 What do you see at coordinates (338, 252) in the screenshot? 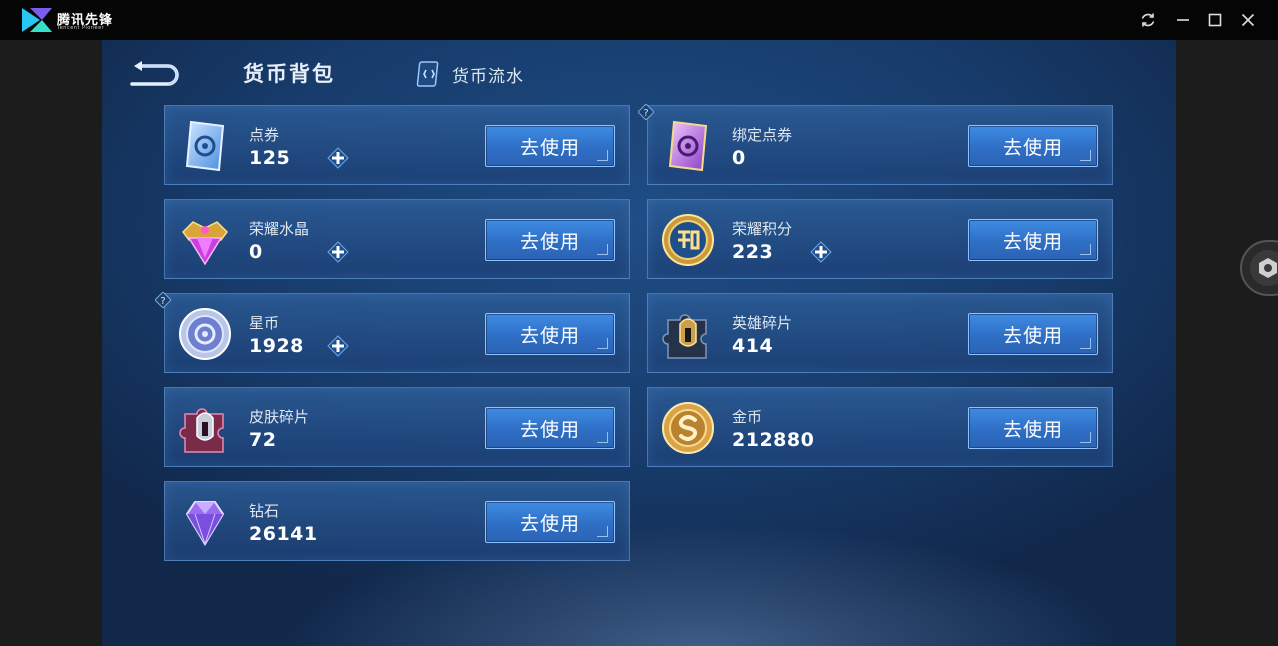
I see `add-shuijing-plus-icon` at bounding box center [338, 252].